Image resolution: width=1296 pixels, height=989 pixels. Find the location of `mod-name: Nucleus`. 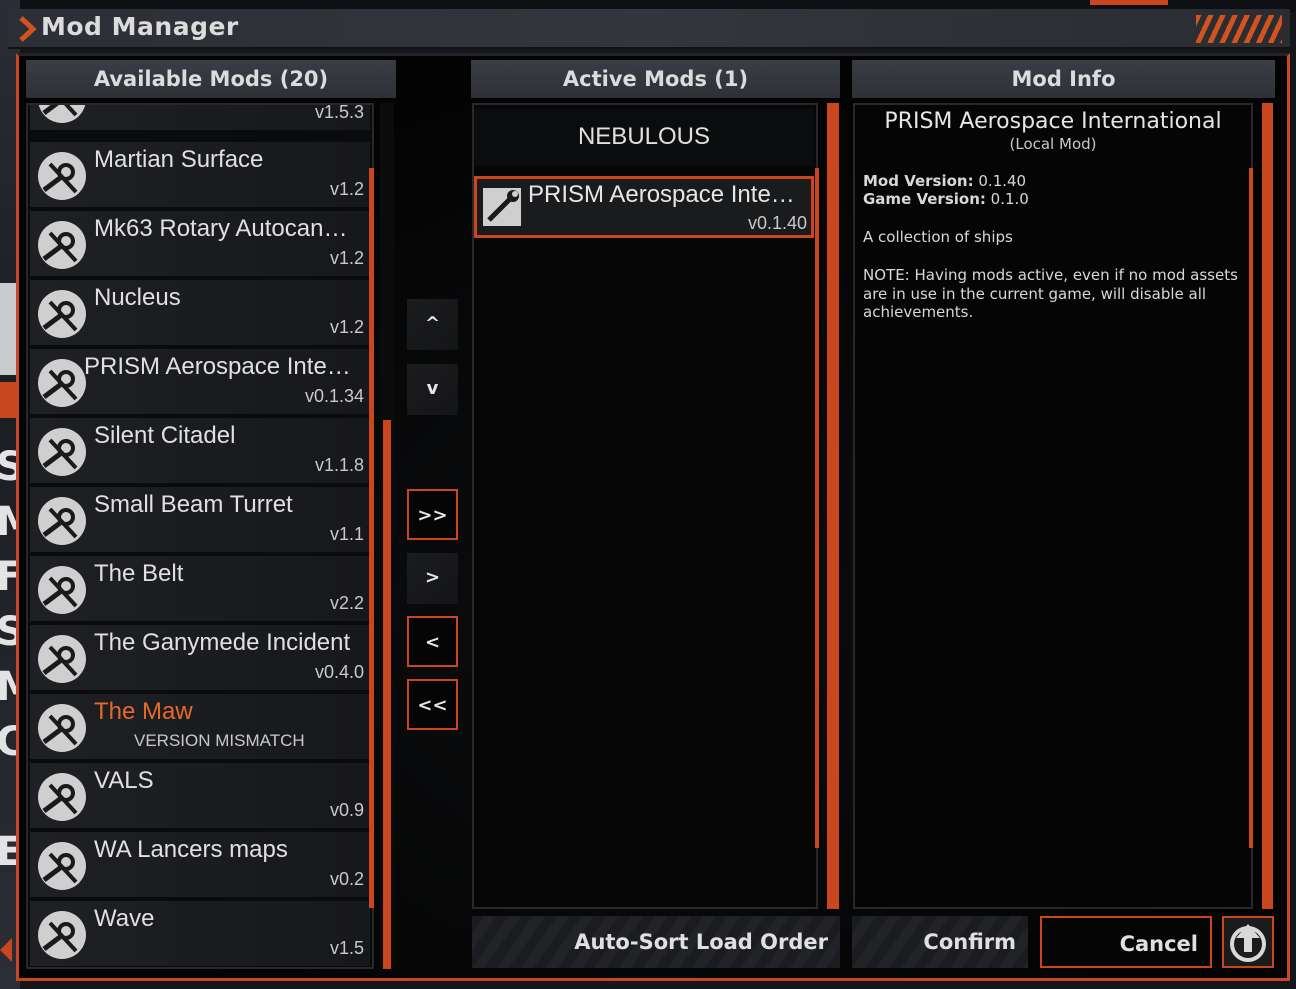

mod-name: Nucleus is located at coordinates (137, 297).